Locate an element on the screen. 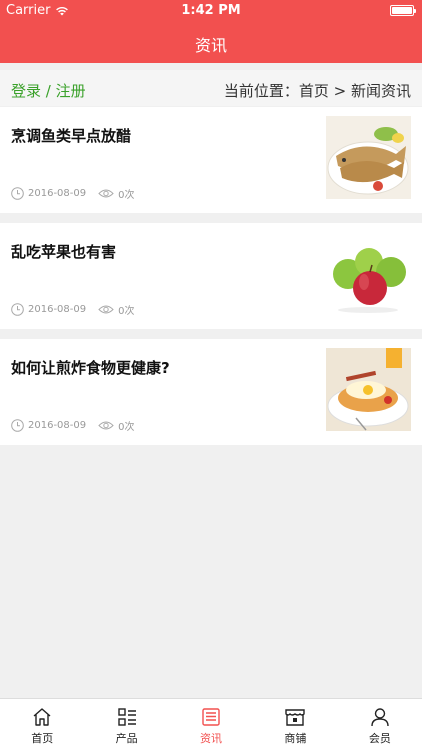 This screenshot has height=750, width=422. article-title: 乱吃苹果也有害 is located at coordinates (63, 251).